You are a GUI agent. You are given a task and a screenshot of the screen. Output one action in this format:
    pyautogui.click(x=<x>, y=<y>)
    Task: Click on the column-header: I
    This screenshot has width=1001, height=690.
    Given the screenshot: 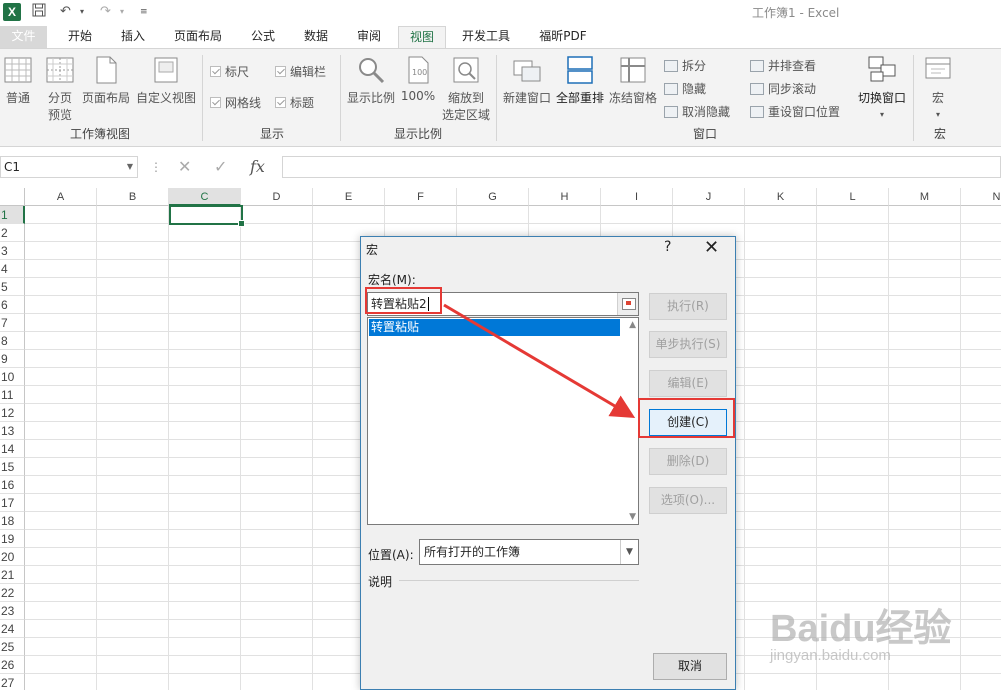 What is the action you would take?
    pyautogui.click(x=637, y=197)
    